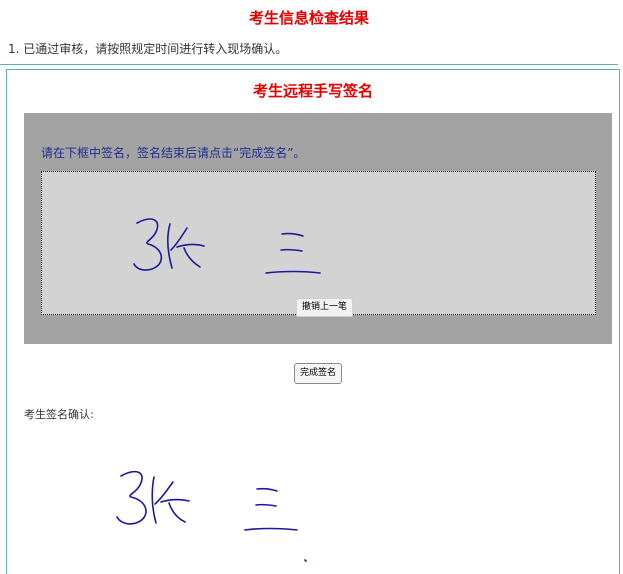 Image resolution: width=623 pixels, height=574 pixels. Describe the element at coordinates (211, 516) in the screenshot. I see `signature-preview-image` at that location.